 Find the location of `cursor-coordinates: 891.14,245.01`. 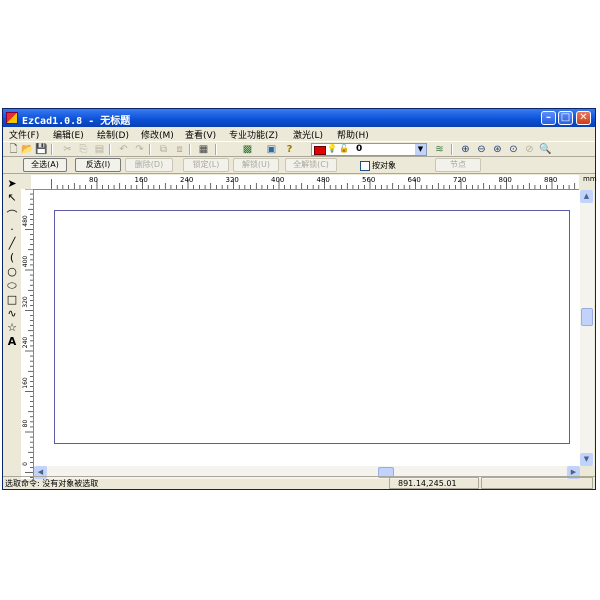

cursor-coordinates: 891.14,245.01 is located at coordinates (434, 483).